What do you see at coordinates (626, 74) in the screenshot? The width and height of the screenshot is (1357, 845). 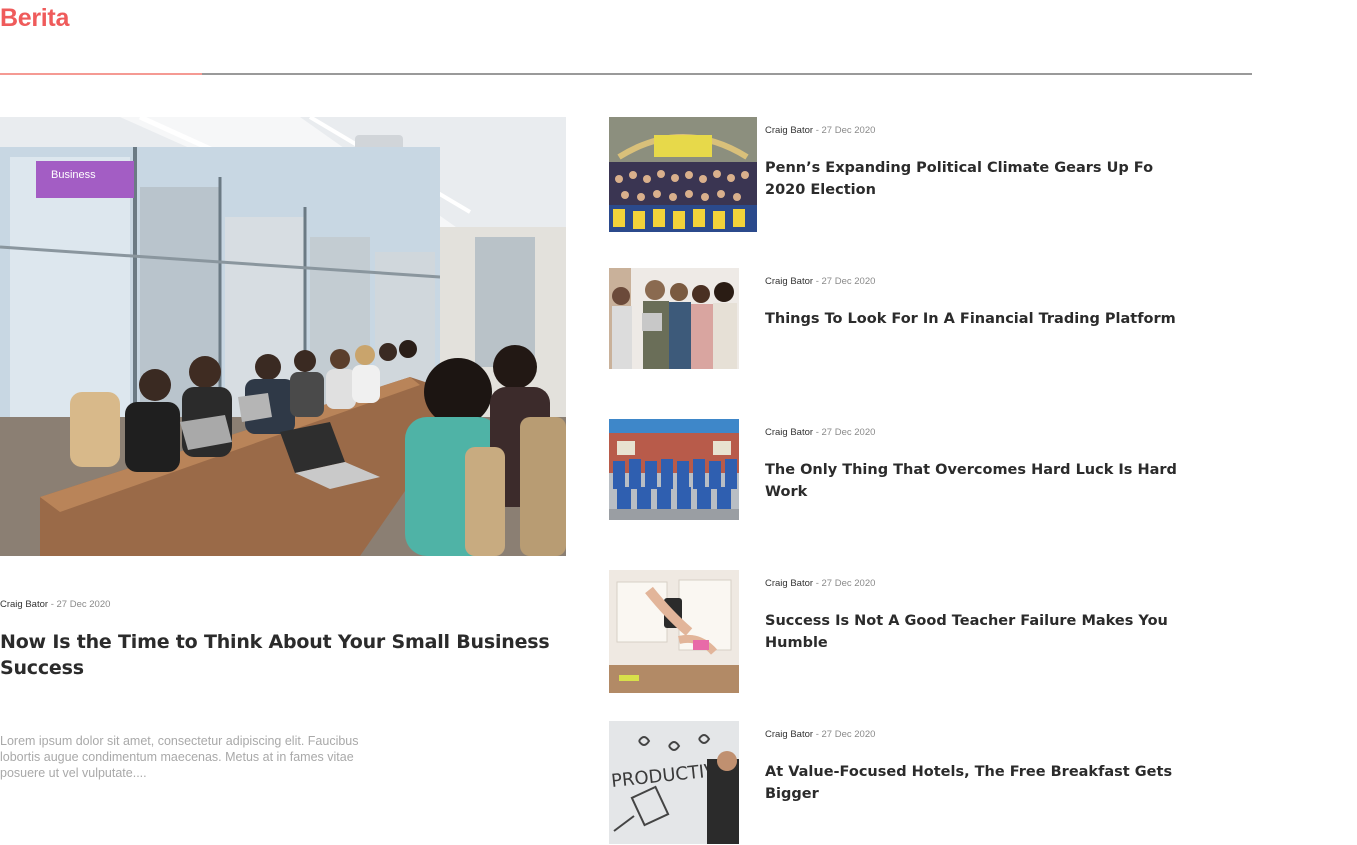 I see `section-divider` at bounding box center [626, 74].